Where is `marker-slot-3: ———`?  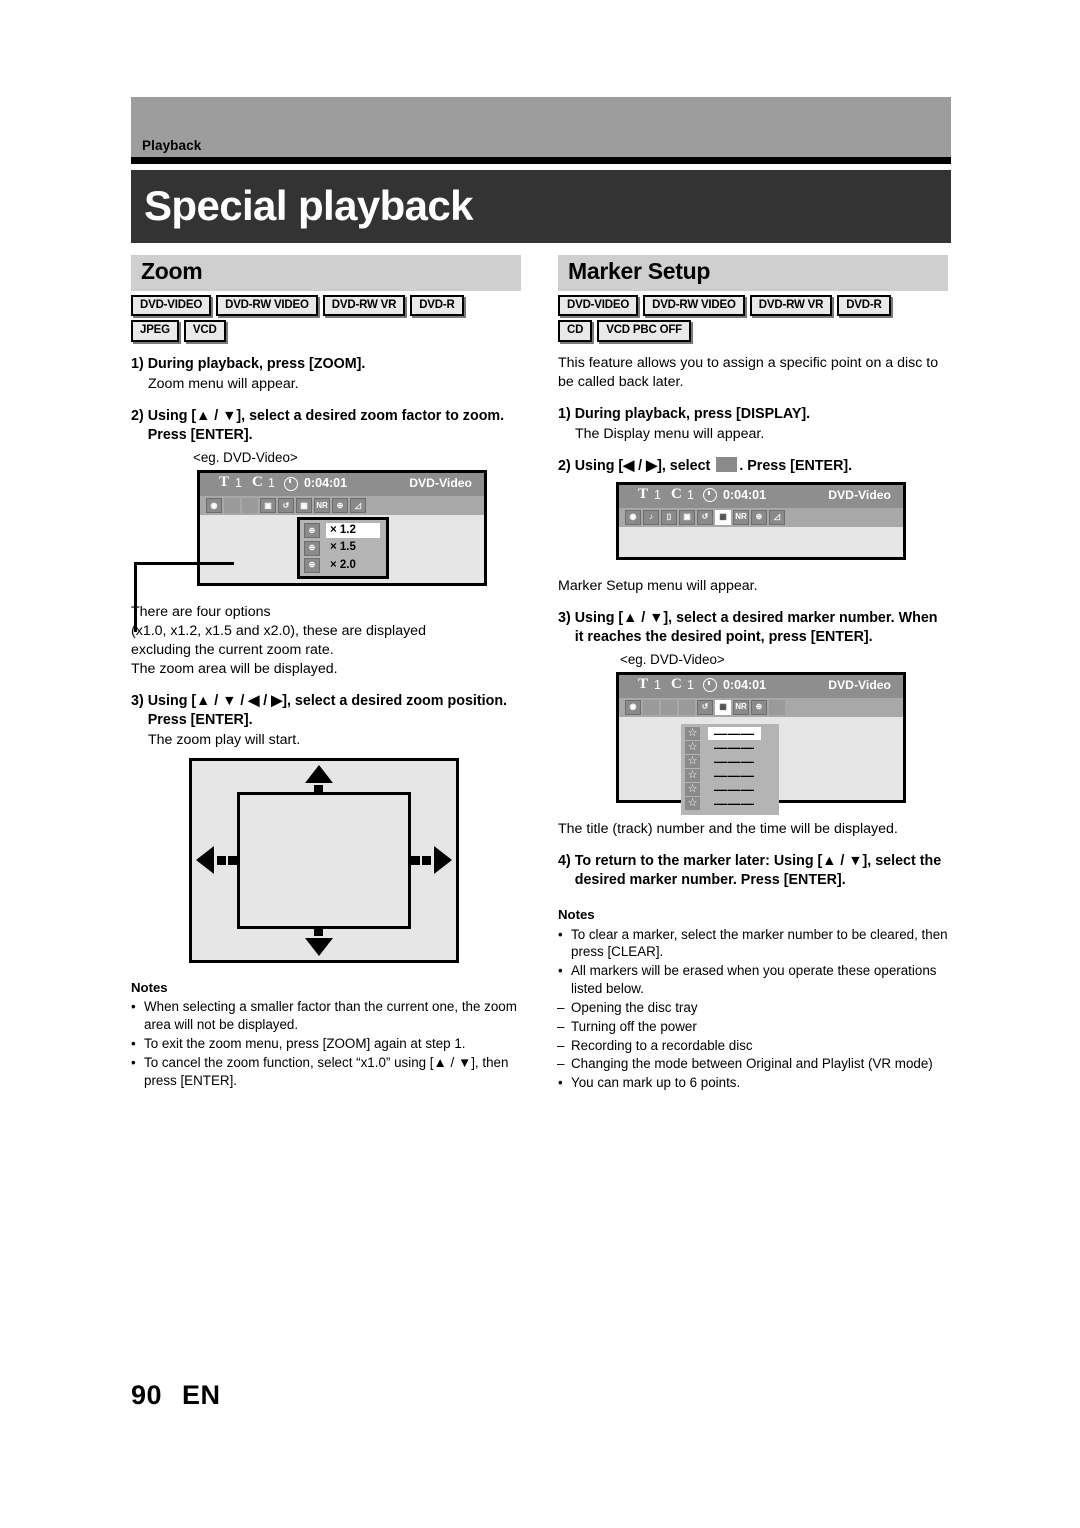 marker-slot-3: ——— is located at coordinates (734, 761).